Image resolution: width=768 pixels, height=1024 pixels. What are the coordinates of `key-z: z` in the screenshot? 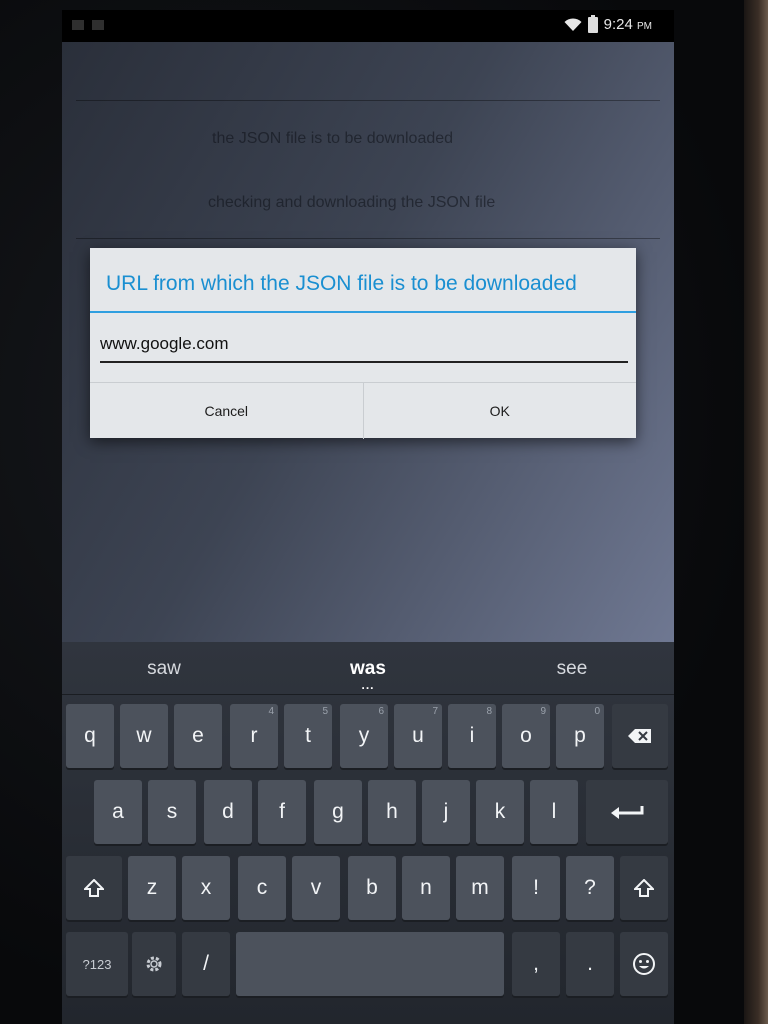 It's located at (152, 888).